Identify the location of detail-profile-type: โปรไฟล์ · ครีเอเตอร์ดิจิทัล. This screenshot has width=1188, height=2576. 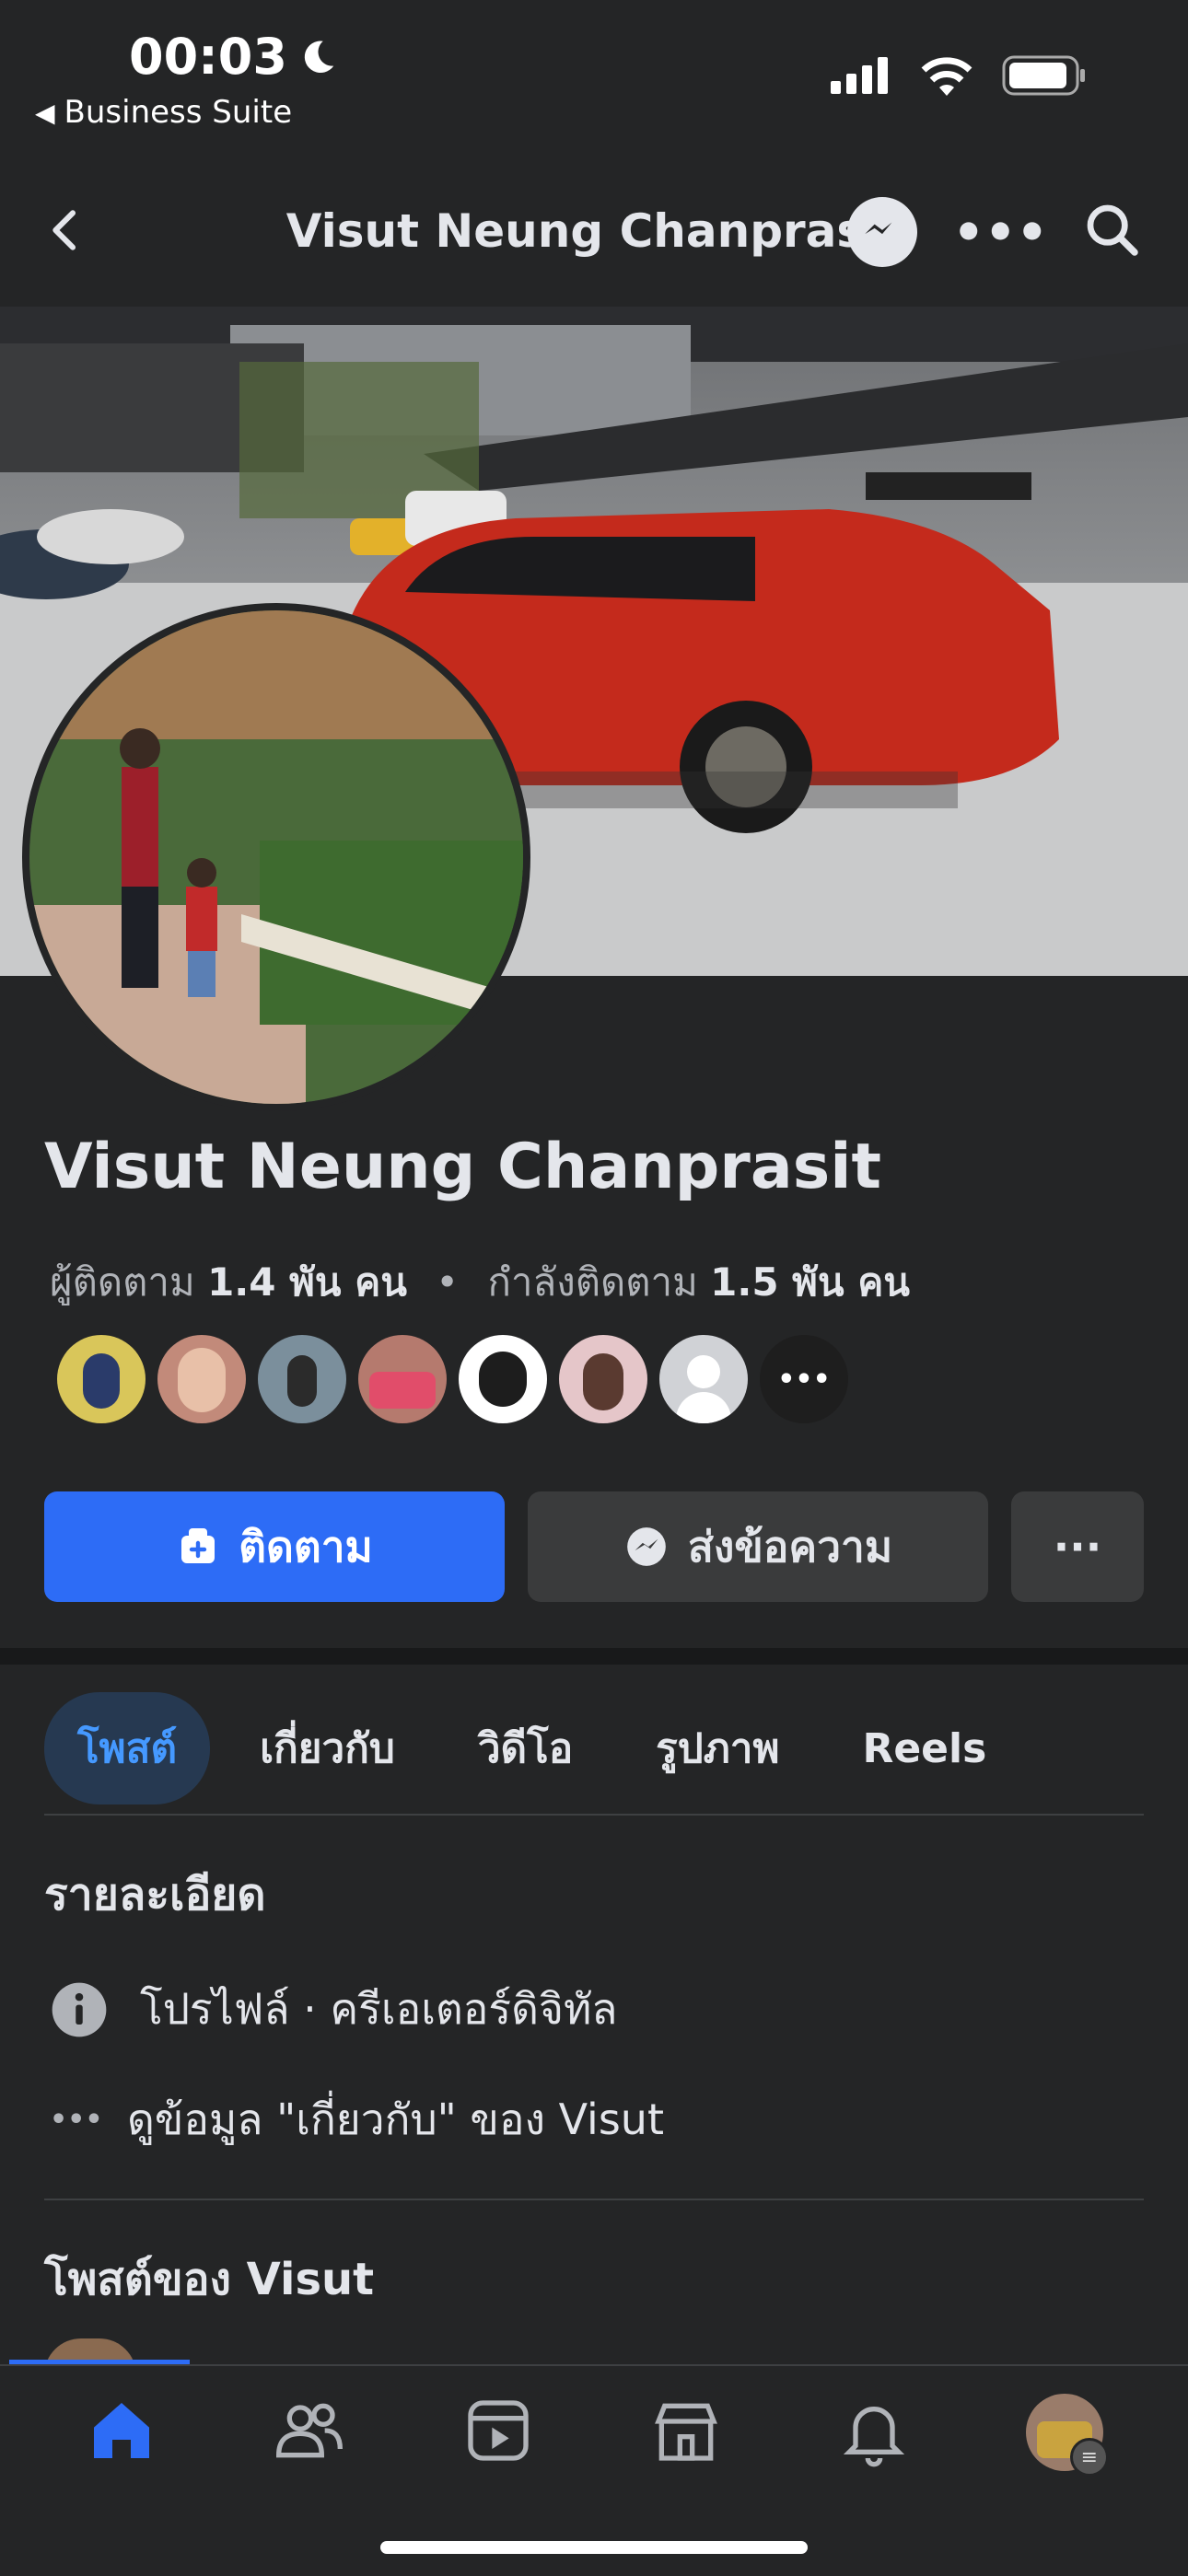
(333, 2009).